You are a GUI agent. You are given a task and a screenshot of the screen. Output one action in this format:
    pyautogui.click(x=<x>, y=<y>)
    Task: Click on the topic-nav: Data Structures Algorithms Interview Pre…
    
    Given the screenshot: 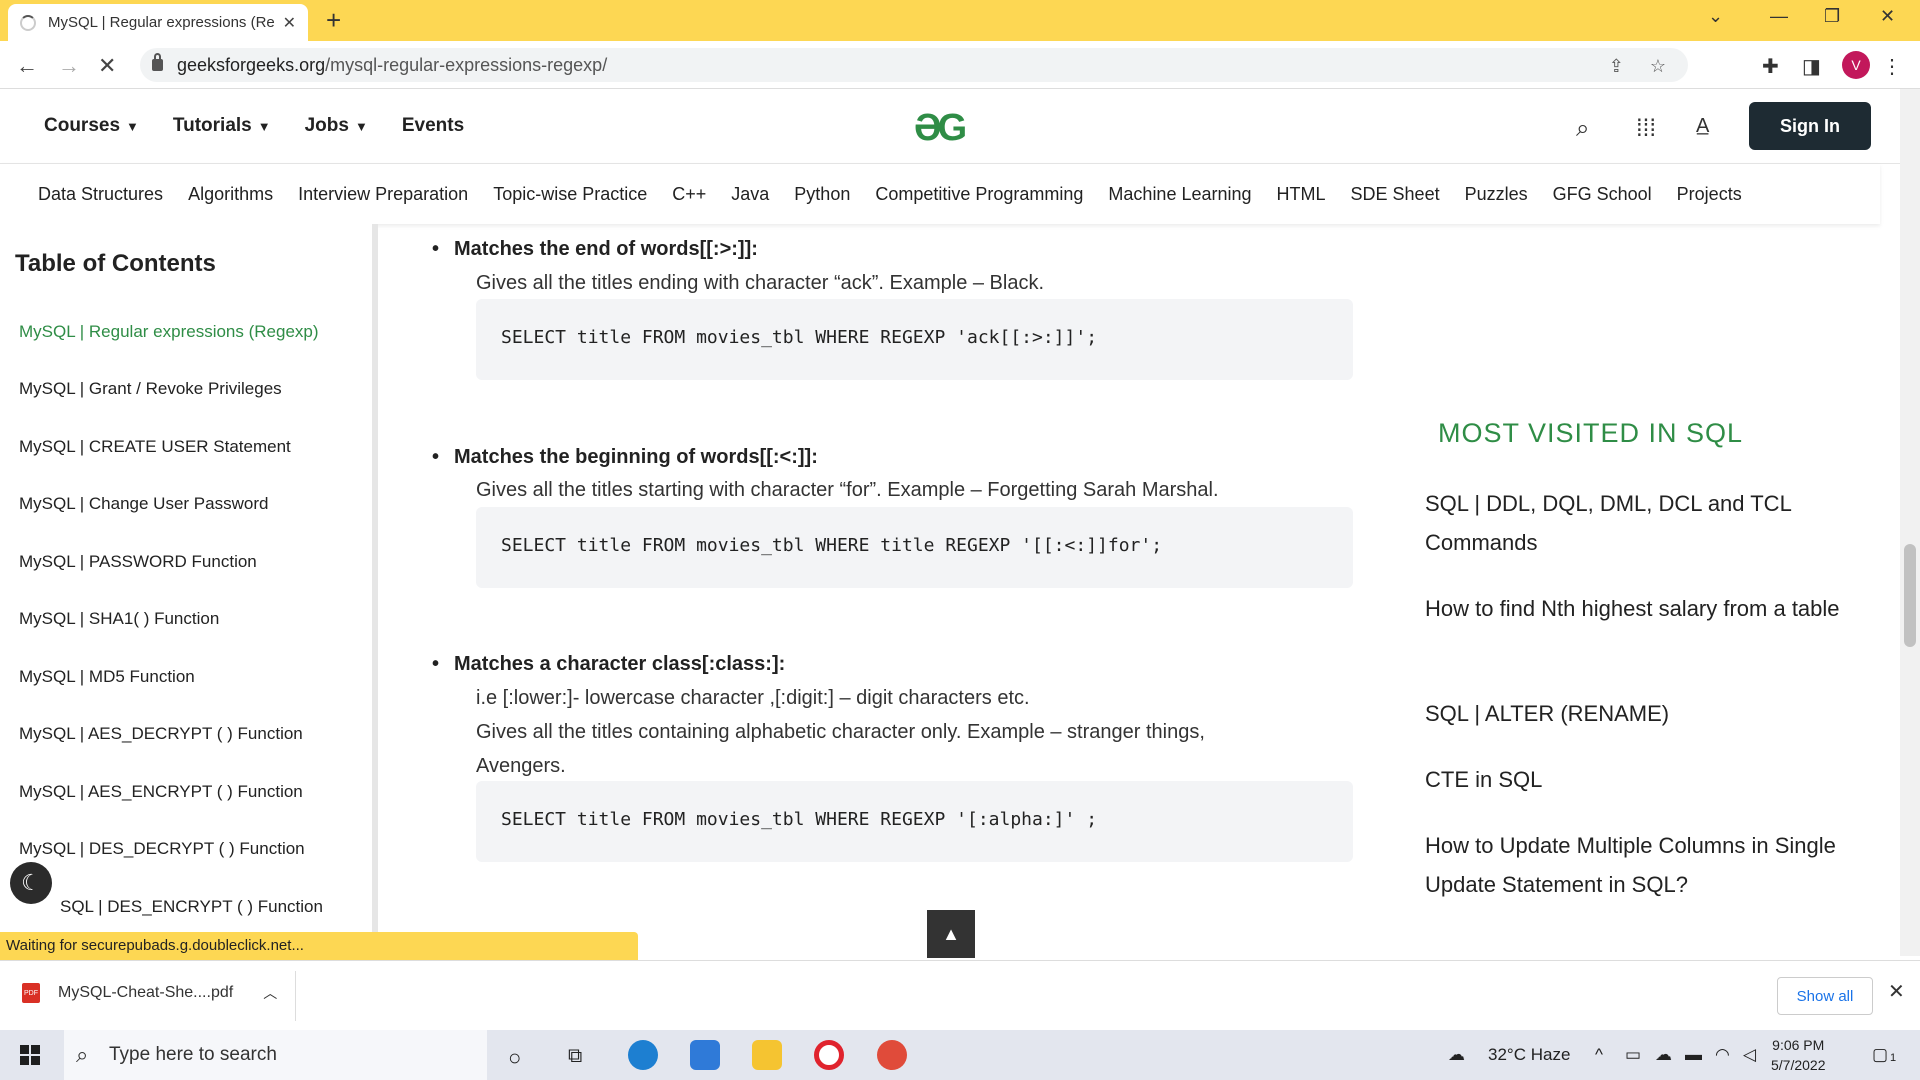 What is the action you would take?
    pyautogui.click(x=940, y=194)
    